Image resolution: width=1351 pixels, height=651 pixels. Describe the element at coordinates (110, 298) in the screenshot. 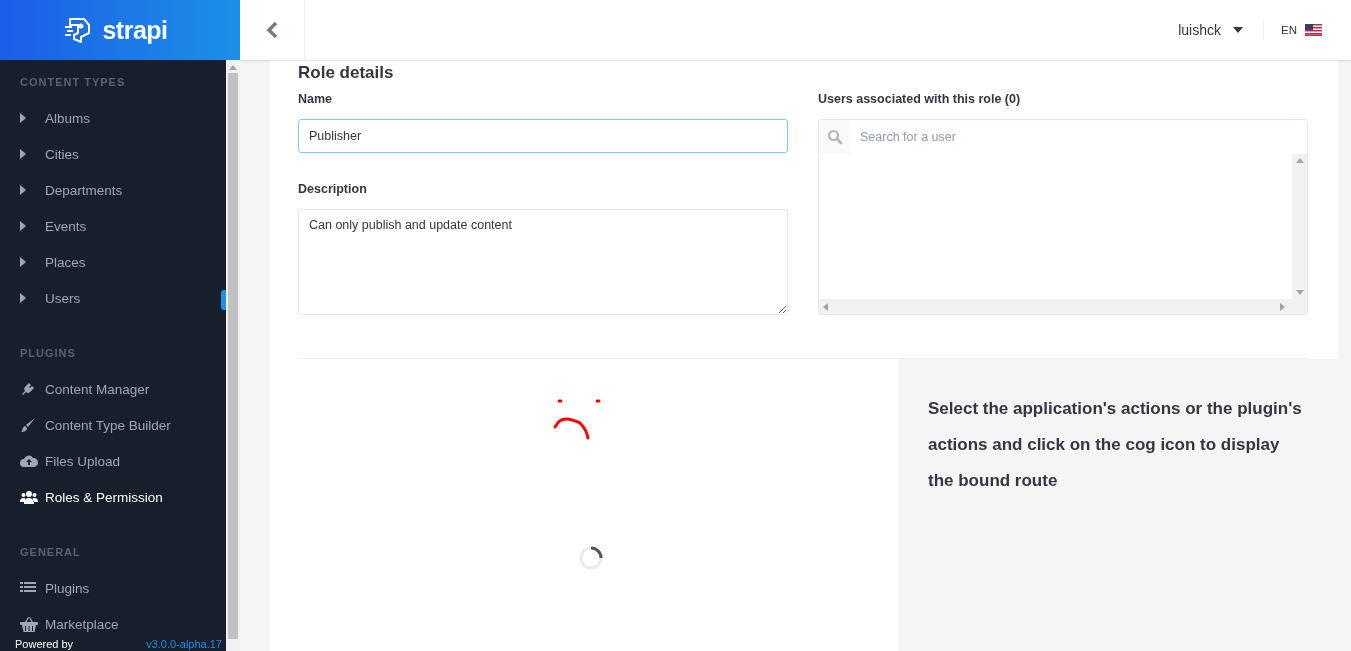

I see `sidebar-item: Users` at that location.